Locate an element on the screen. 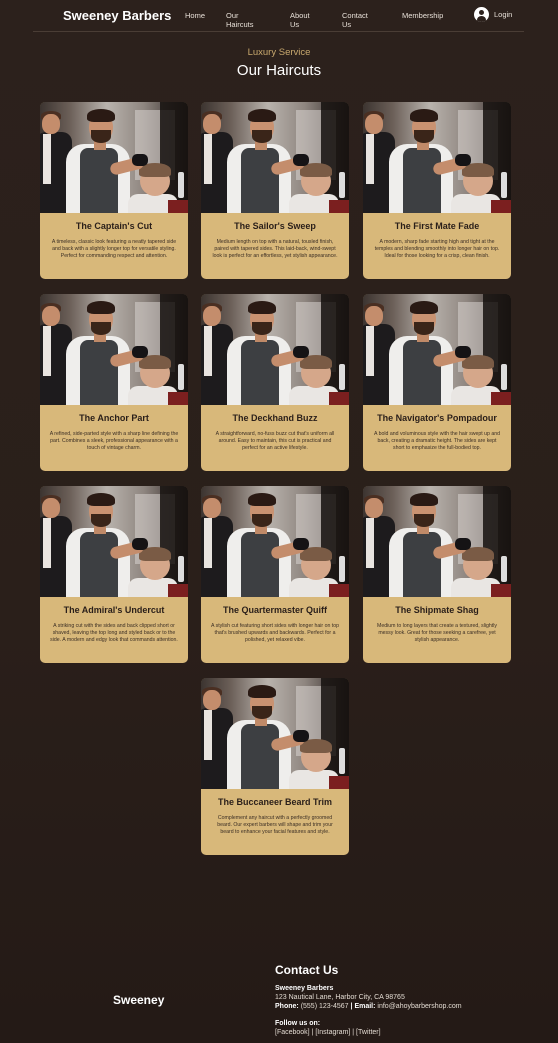  haircut-name: The Buccaneer Beard Trim is located at coordinates (275, 802).